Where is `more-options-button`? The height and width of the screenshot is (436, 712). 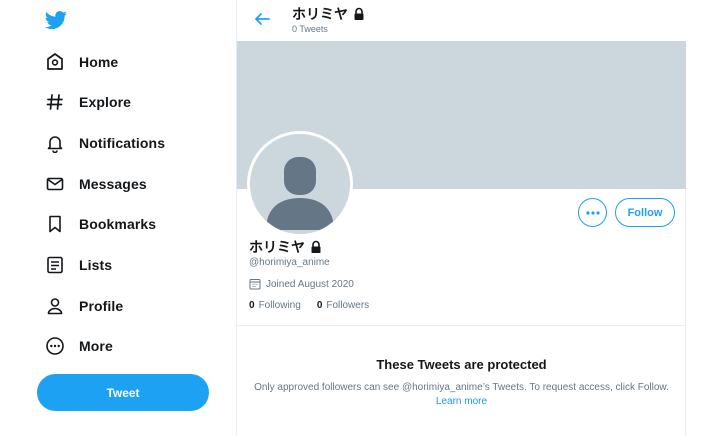 more-options-button is located at coordinates (592, 212).